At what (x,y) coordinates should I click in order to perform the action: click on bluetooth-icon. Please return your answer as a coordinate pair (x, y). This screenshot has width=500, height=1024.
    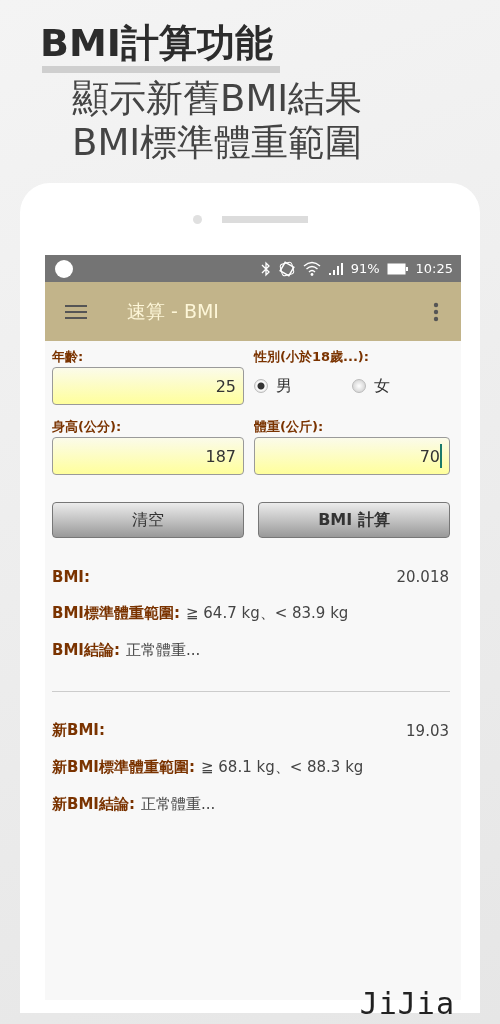
    Looking at the image, I should click on (265, 268).